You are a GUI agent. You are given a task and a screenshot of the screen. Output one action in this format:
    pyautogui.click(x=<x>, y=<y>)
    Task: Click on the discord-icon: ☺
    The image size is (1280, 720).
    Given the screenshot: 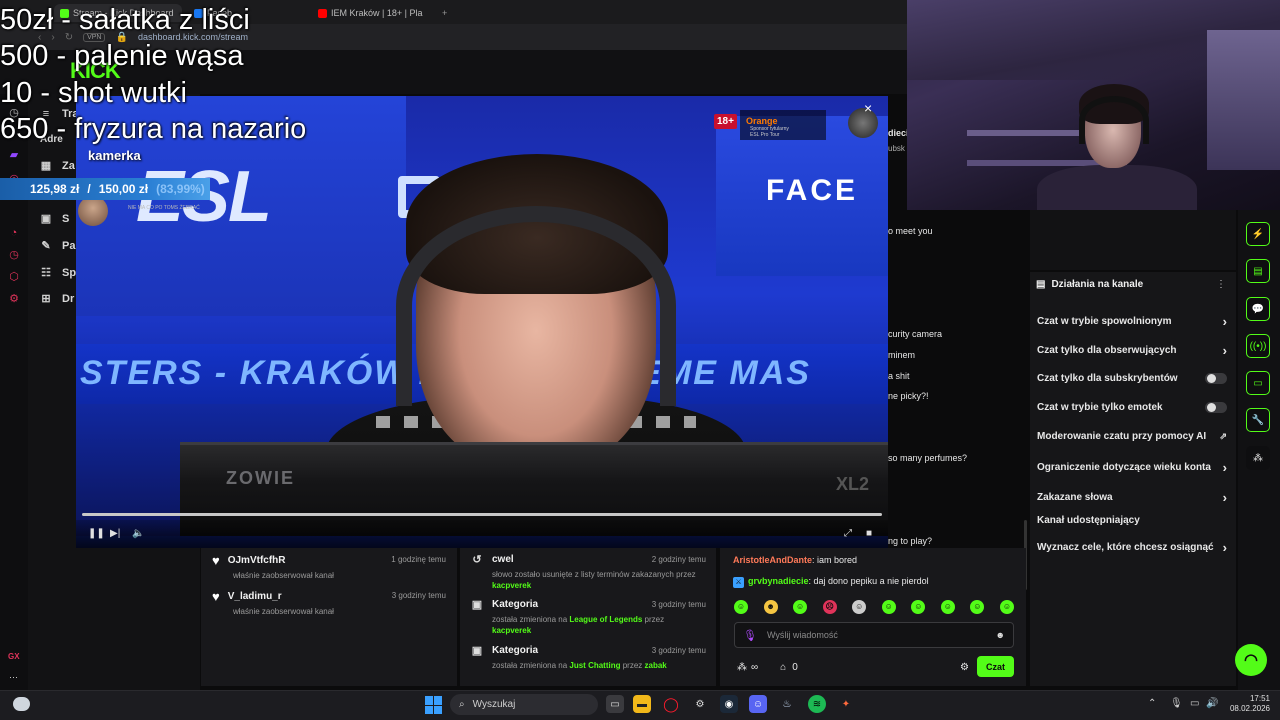 What is the action you would take?
    pyautogui.click(x=758, y=704)
    